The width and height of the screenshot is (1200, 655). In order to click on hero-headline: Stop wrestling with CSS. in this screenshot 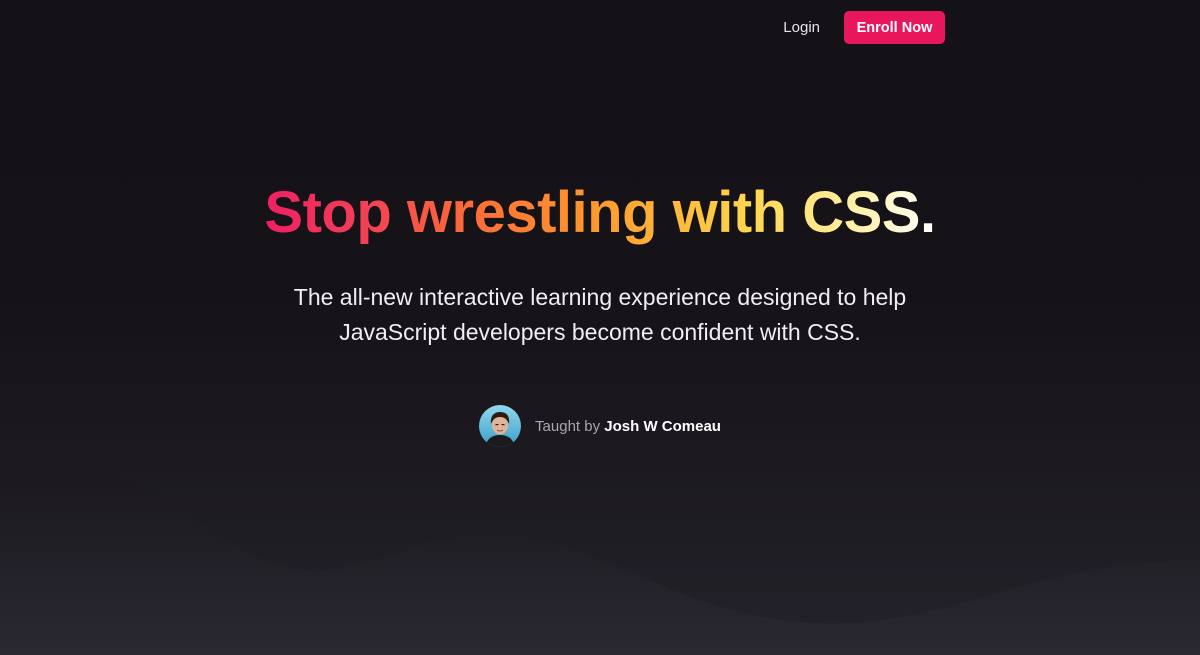, I will do `click(600, 213)`.